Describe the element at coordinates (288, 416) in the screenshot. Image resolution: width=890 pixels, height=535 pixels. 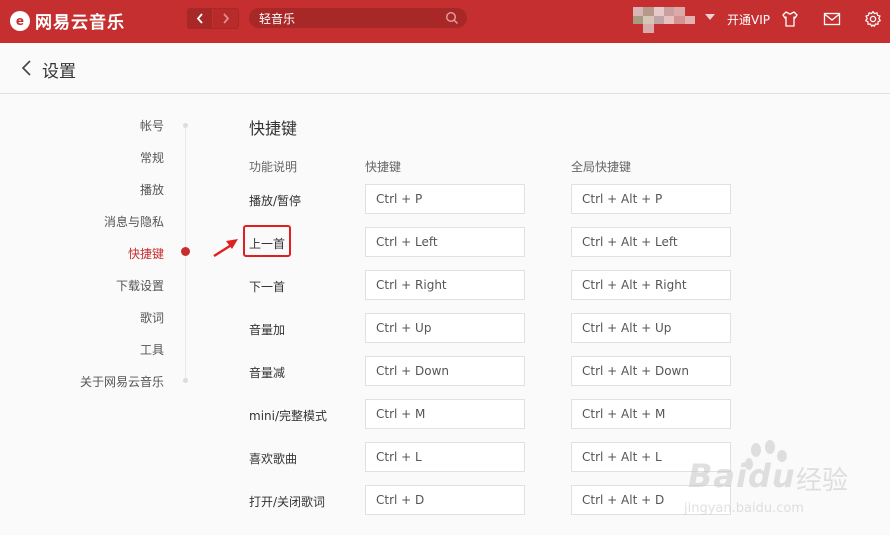
I see `row-label-mini-mode: mini/完整模式` at that location.